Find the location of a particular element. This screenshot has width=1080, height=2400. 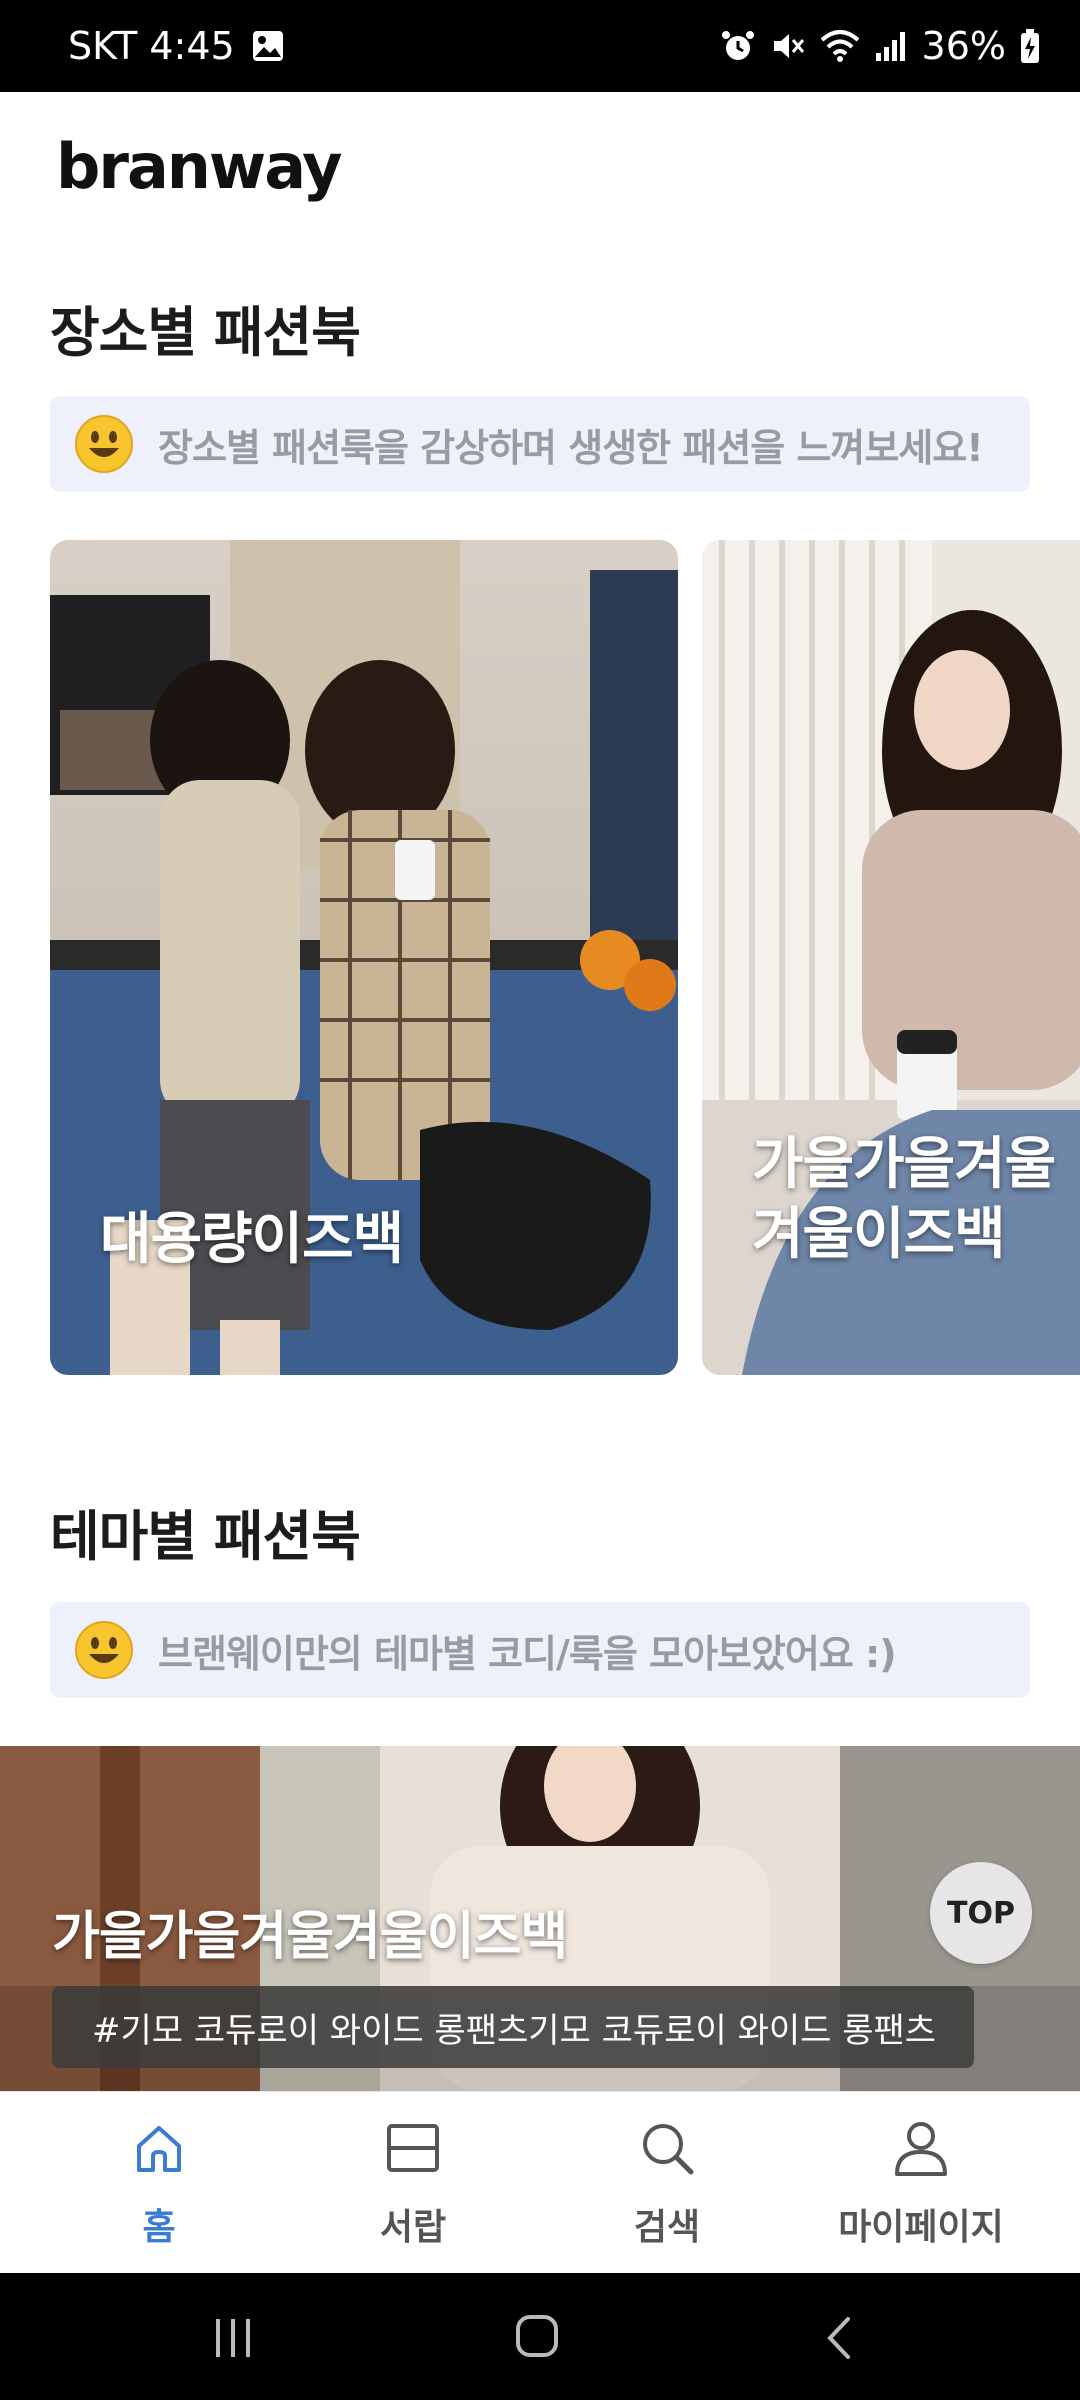

tab-drawer: 서랍 is located at coordinates (413, 2183).